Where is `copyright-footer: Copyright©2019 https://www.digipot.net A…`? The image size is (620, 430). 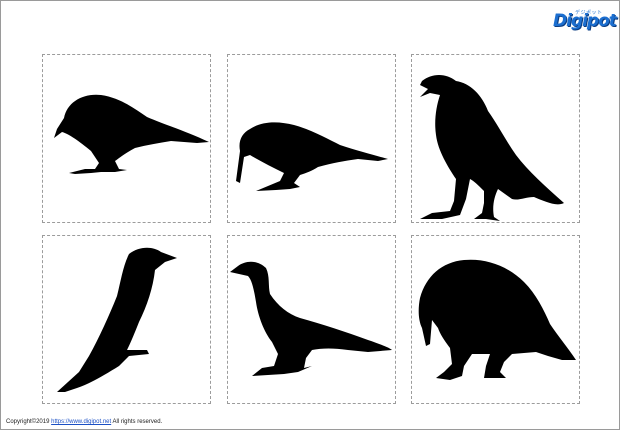
copyright-footer: Copyright©2019 https://www.digipot.net A… is located at coordinates (84, 422).